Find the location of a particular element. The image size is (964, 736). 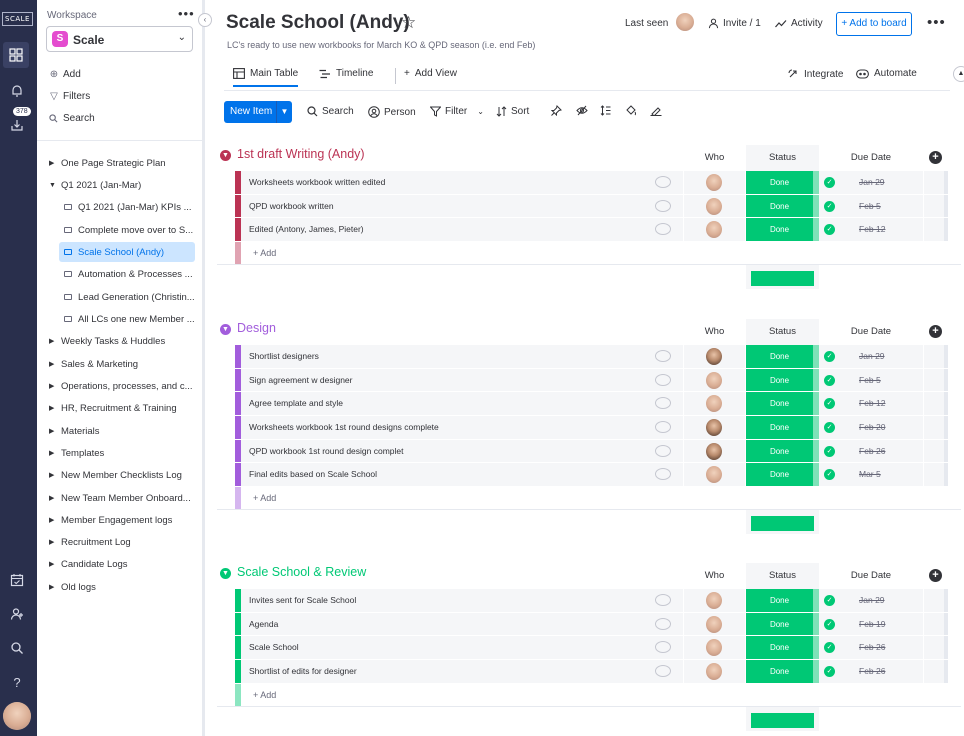

item-name: QPD workbook 1st round design complet is located at coordinates (462, 451).